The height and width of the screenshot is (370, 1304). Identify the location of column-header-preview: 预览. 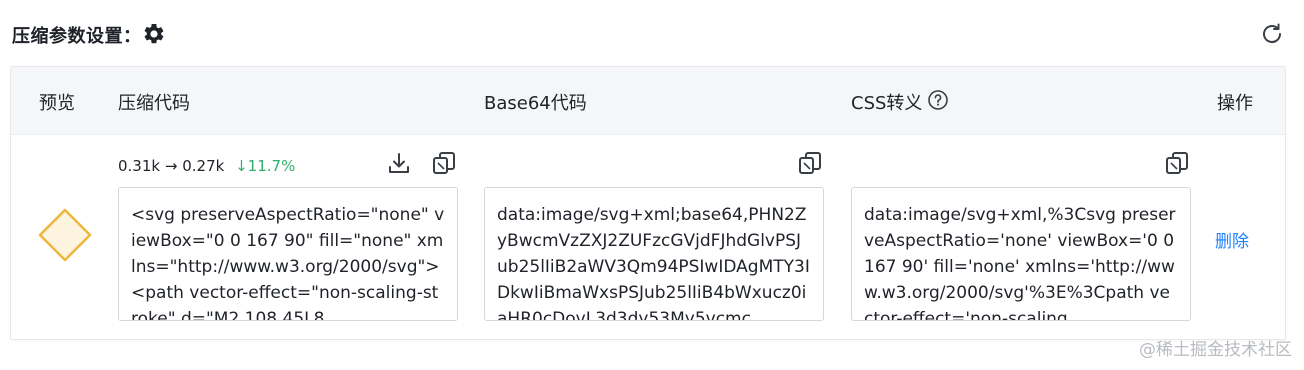
(57, 103).